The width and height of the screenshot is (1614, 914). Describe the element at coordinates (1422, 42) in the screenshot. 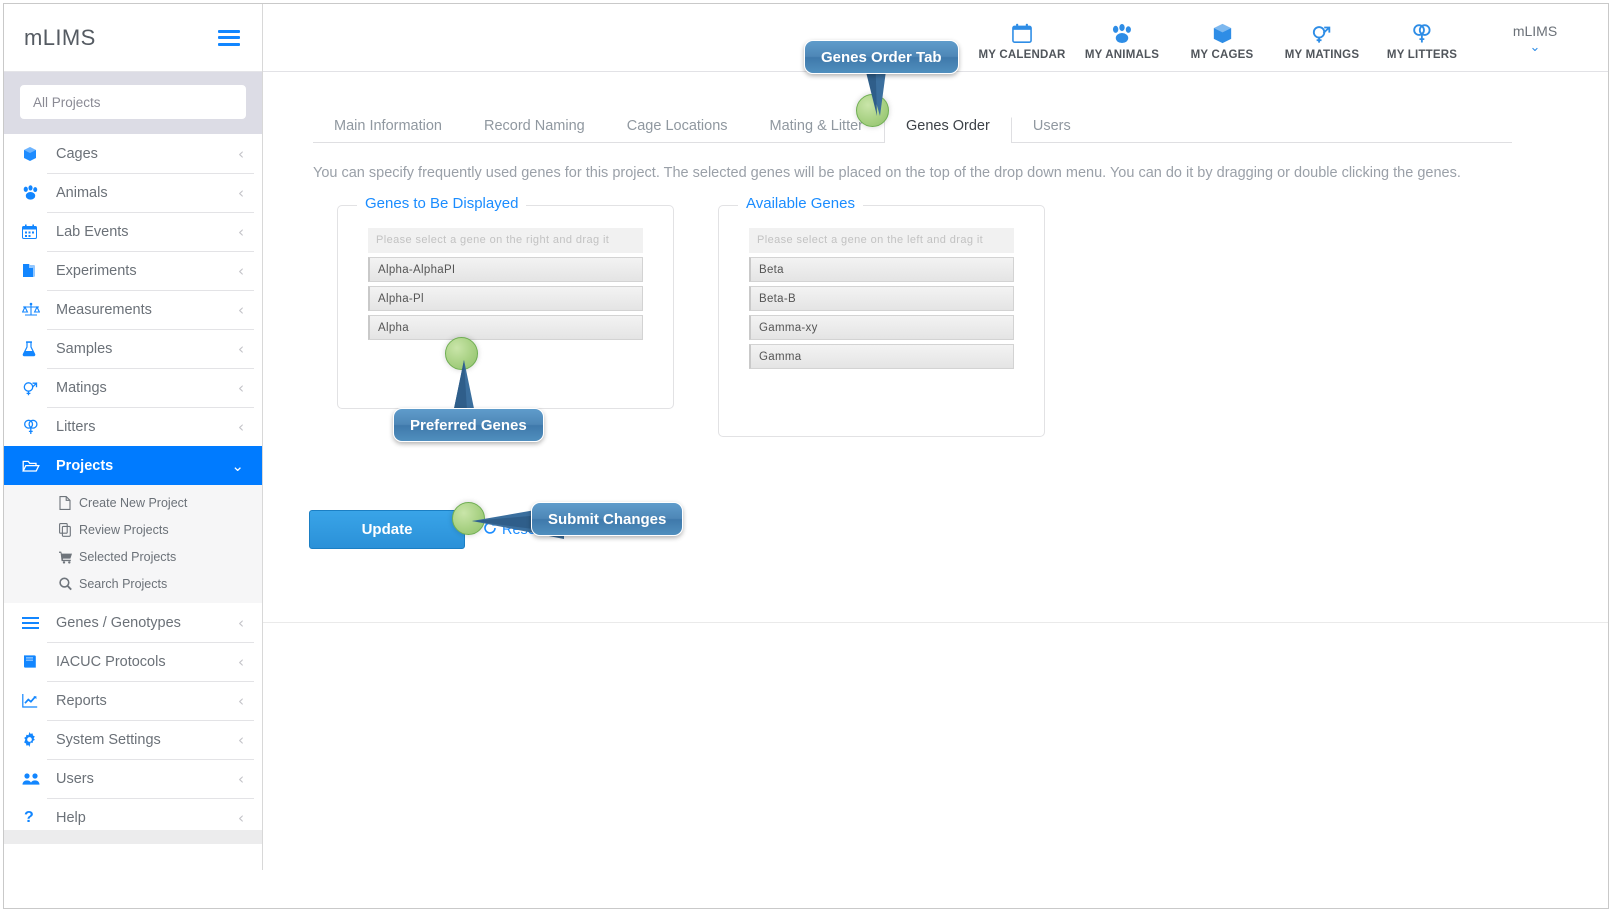

I see `topnav-my-litters: MY LITTERS` at that location.